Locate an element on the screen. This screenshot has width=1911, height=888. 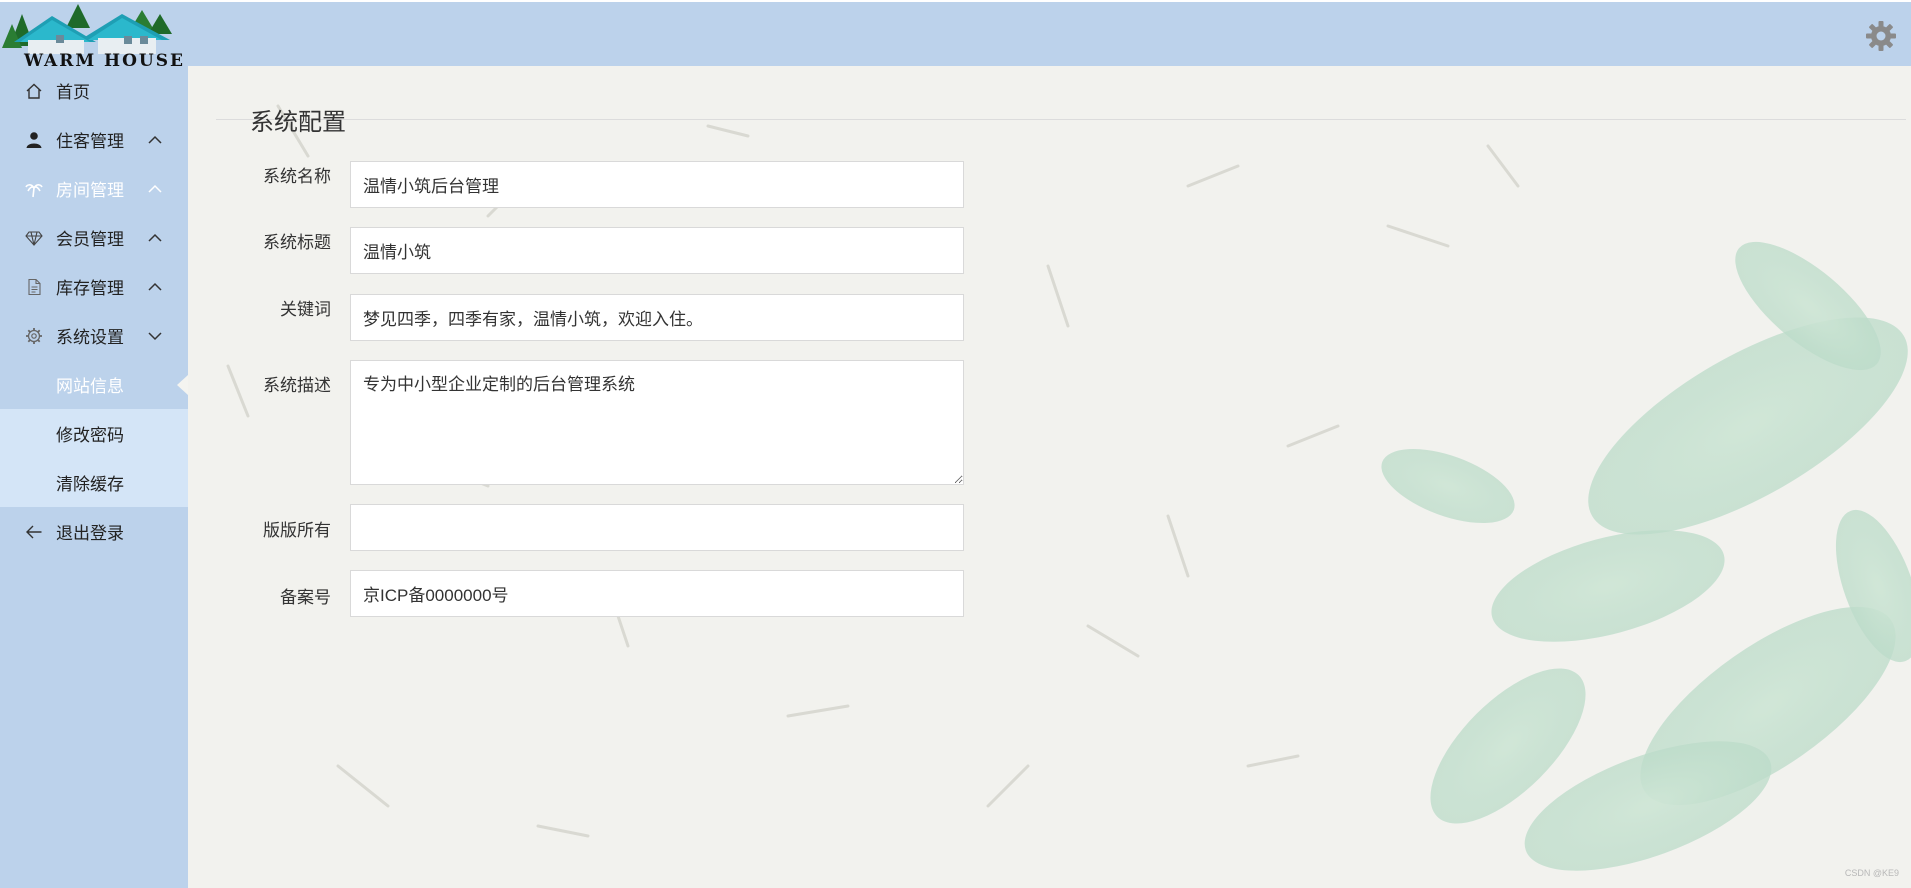
top-bar is located at coordinates (955, 34).